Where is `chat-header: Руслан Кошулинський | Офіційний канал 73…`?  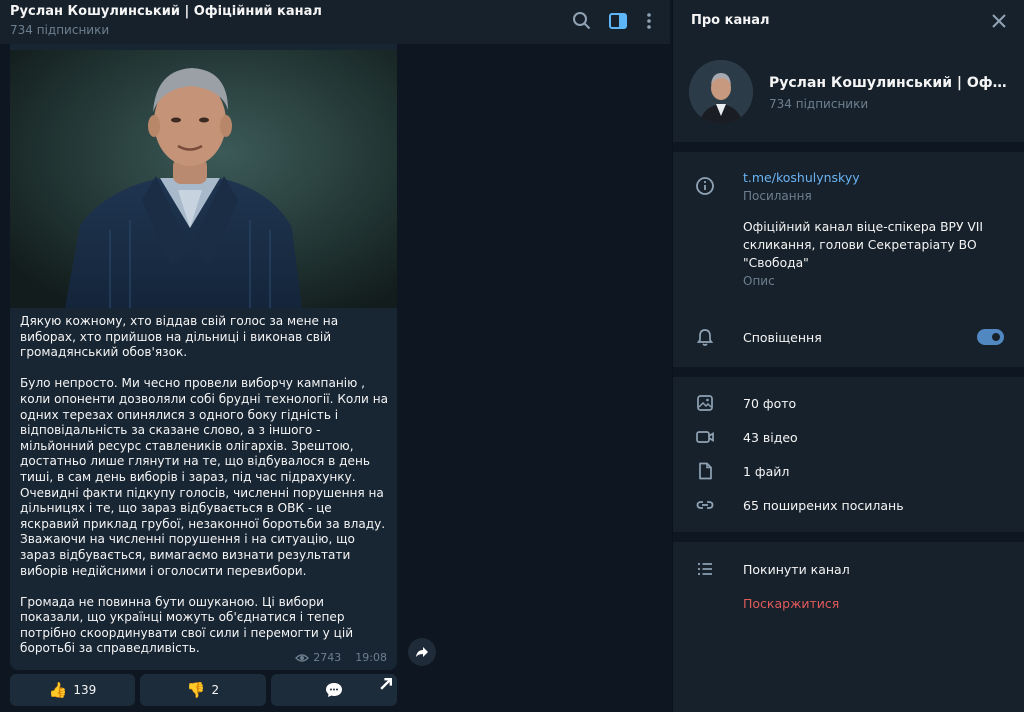 chat-header: Руслан Кошулинський | Офіційний канал 73… is located at coordinates (335, 22).